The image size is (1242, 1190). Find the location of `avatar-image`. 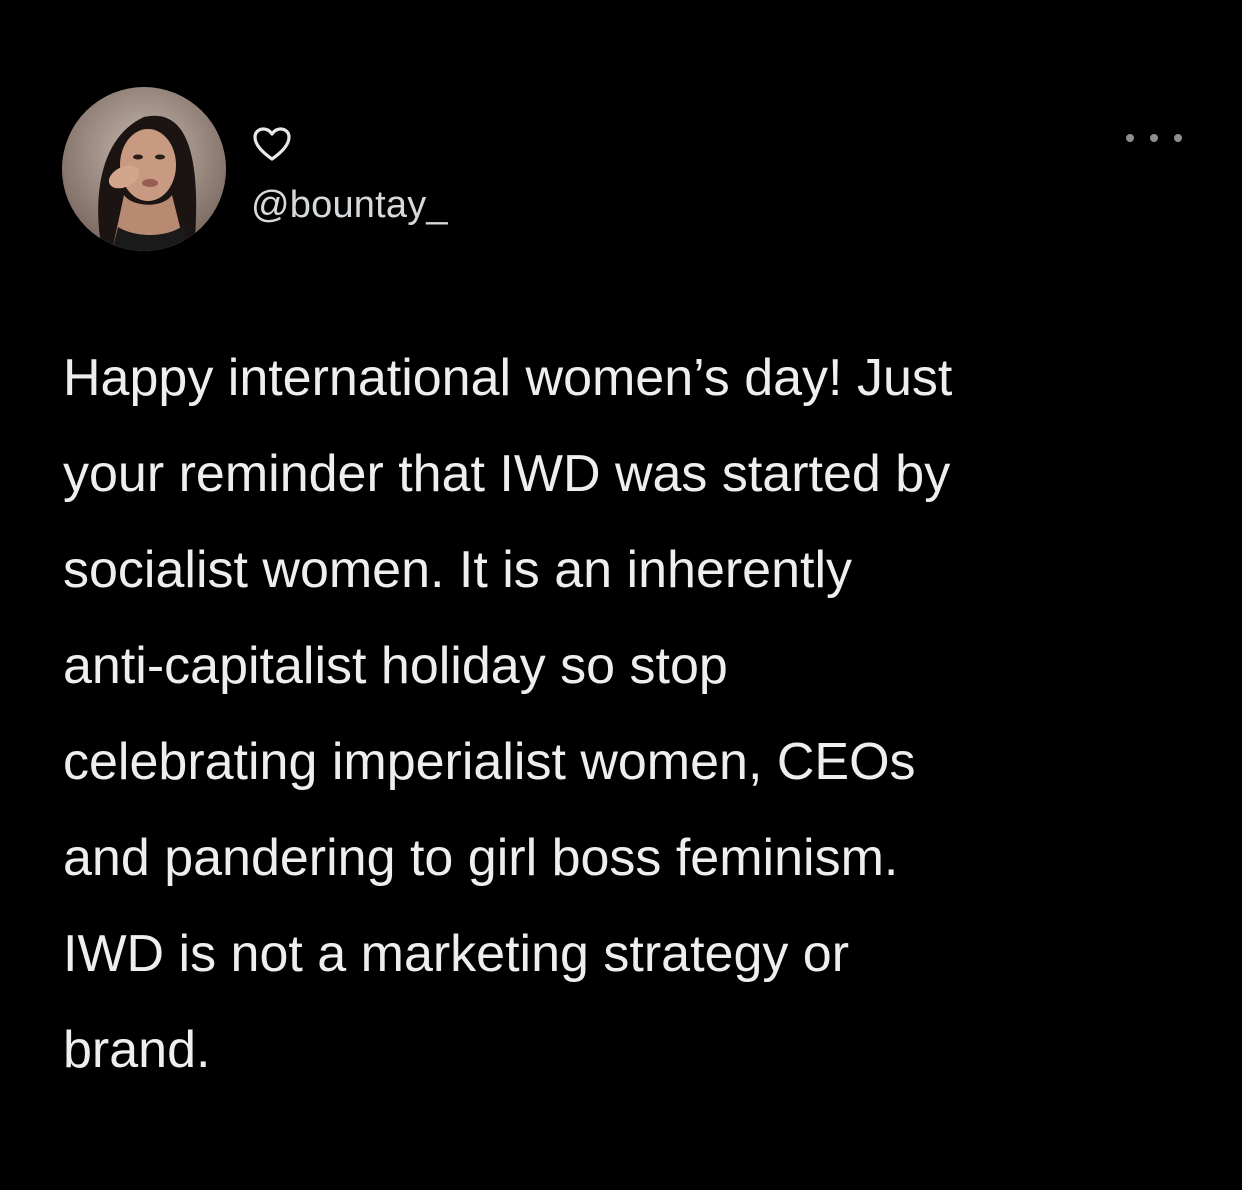

avatar-image is located at coordinates (144, 169).